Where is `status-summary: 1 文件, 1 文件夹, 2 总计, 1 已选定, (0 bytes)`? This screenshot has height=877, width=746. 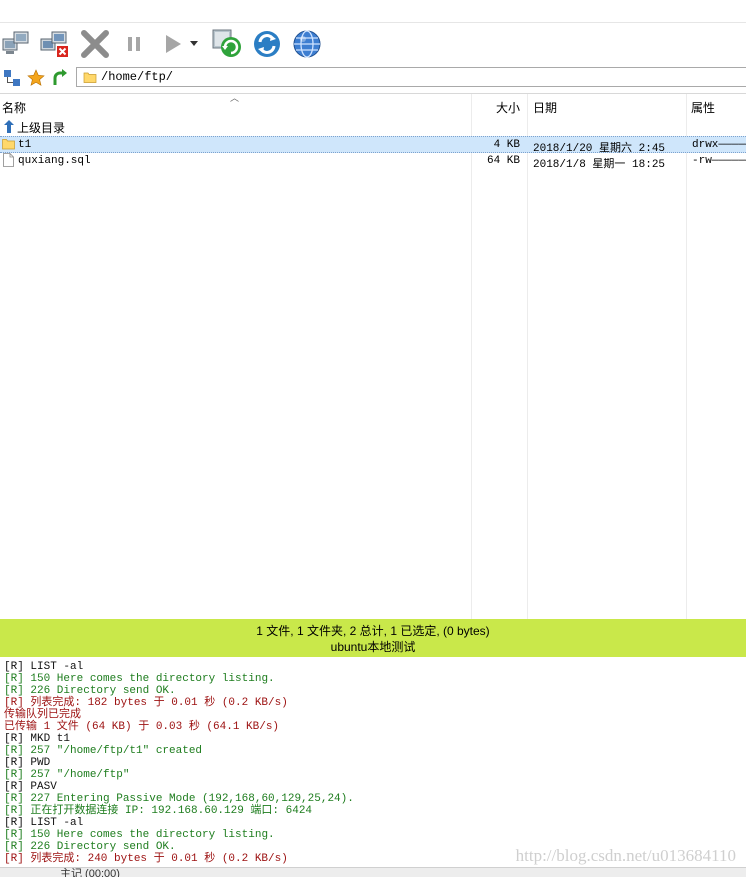
status-summary: 1 文件, 1 文件夹, 2 总计, 1 已选定, (0 bytes) is located at coordinates (373, 631).